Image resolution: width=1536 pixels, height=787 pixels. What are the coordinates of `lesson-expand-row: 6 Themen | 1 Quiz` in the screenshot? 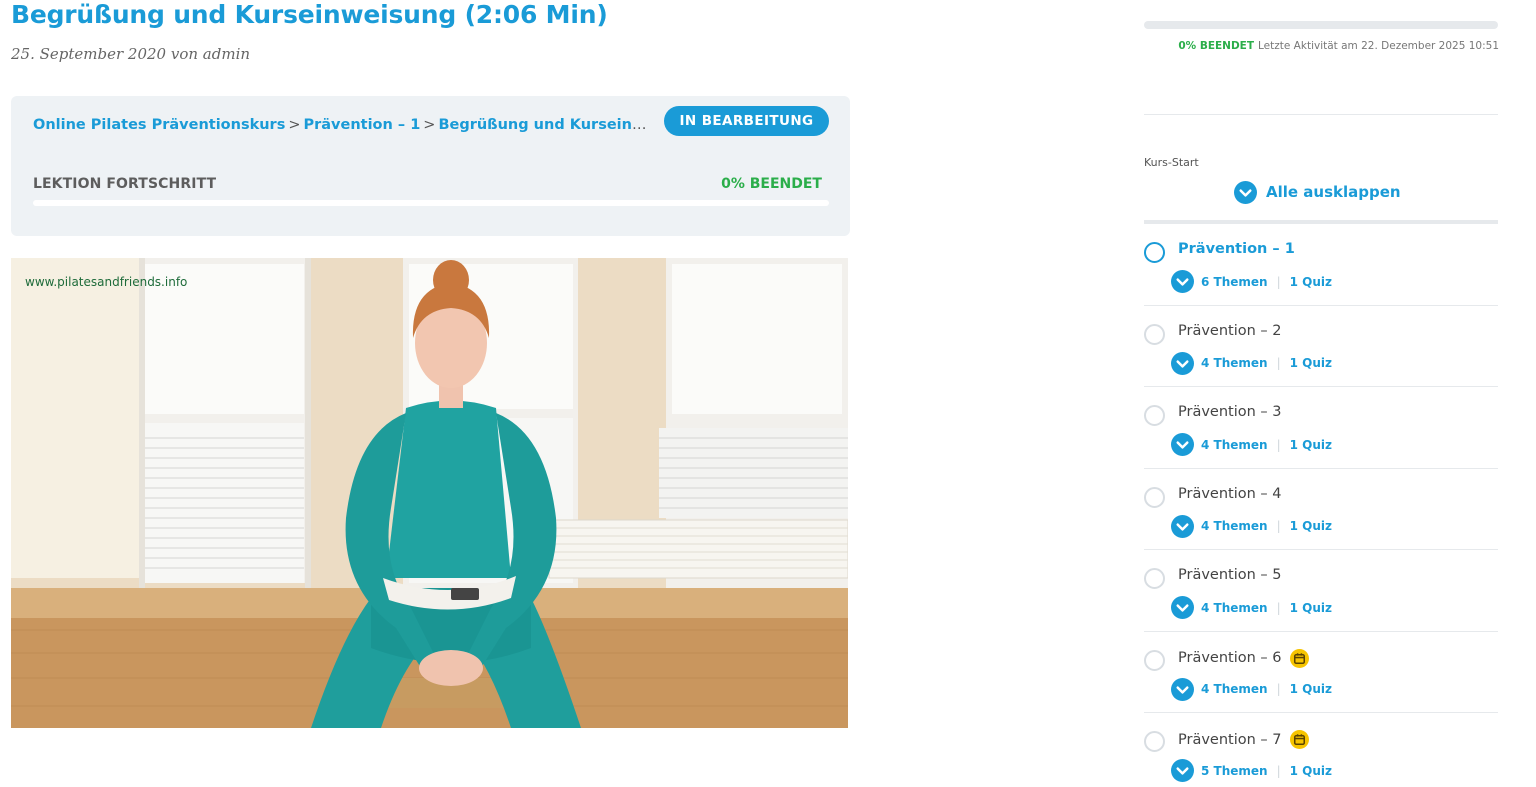 It's located at (1251, 281).